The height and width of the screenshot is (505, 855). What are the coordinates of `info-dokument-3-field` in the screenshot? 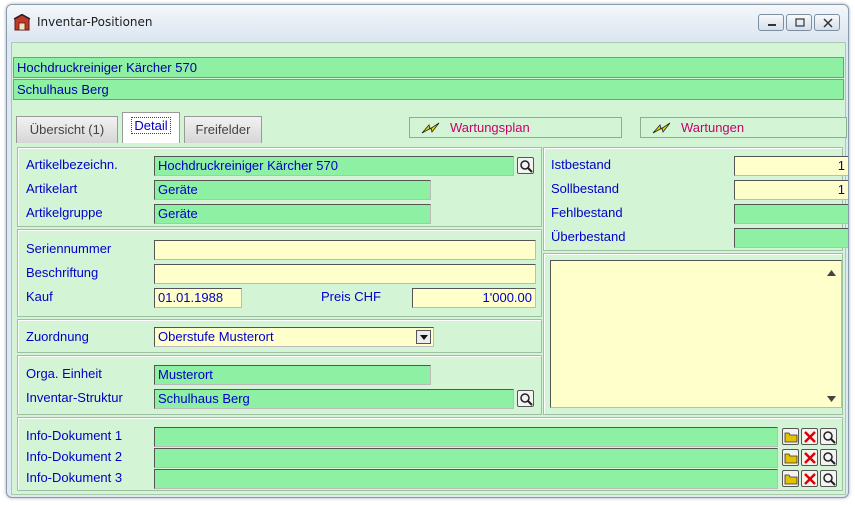 It's located at (466, 479).